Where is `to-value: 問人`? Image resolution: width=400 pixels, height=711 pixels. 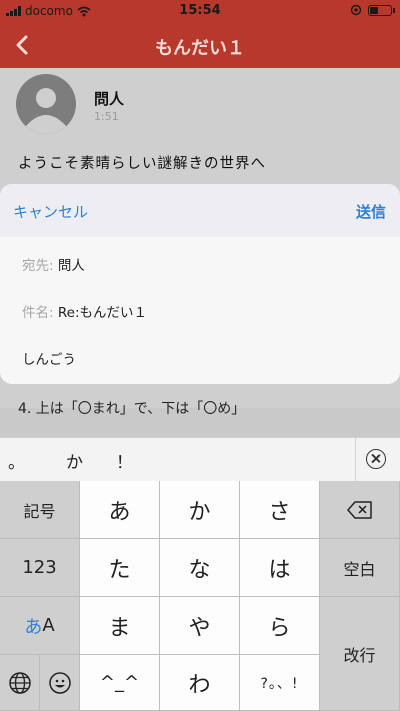 to-value: 問人 is located at coordinates (71, 266).